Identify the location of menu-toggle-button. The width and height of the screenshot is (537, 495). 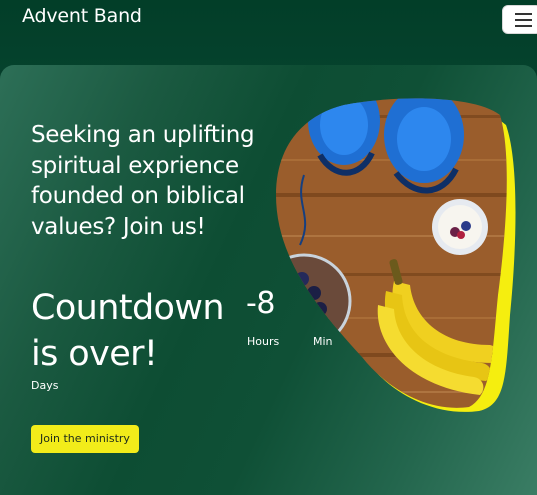
(519, 19).